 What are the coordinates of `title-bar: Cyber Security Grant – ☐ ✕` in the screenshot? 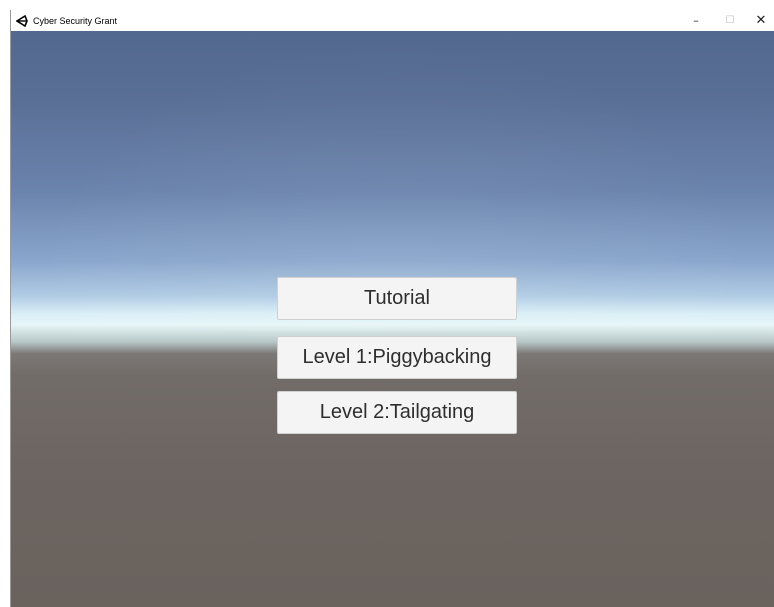 It's located at (392, 20).